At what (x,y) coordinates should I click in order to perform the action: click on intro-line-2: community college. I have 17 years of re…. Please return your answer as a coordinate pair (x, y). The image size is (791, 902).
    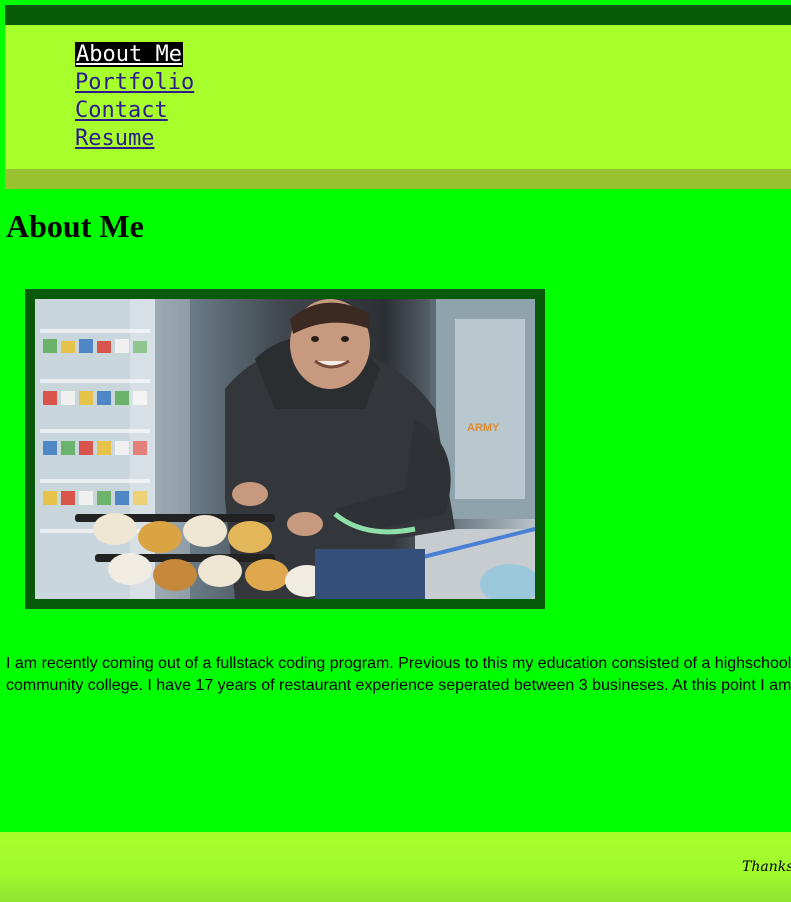
    Looking at the image, I should click on (398, 685).